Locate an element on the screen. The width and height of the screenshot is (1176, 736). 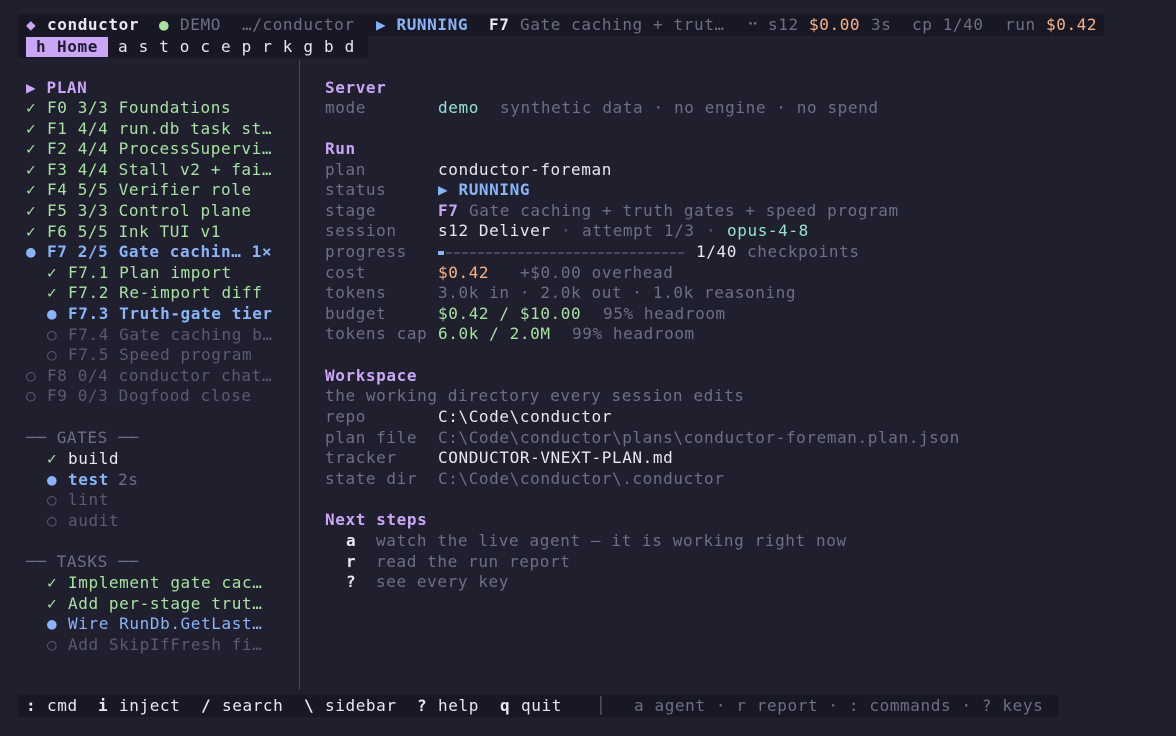
status-value: ▶ RUNNING is located at coordinates (484, 189).